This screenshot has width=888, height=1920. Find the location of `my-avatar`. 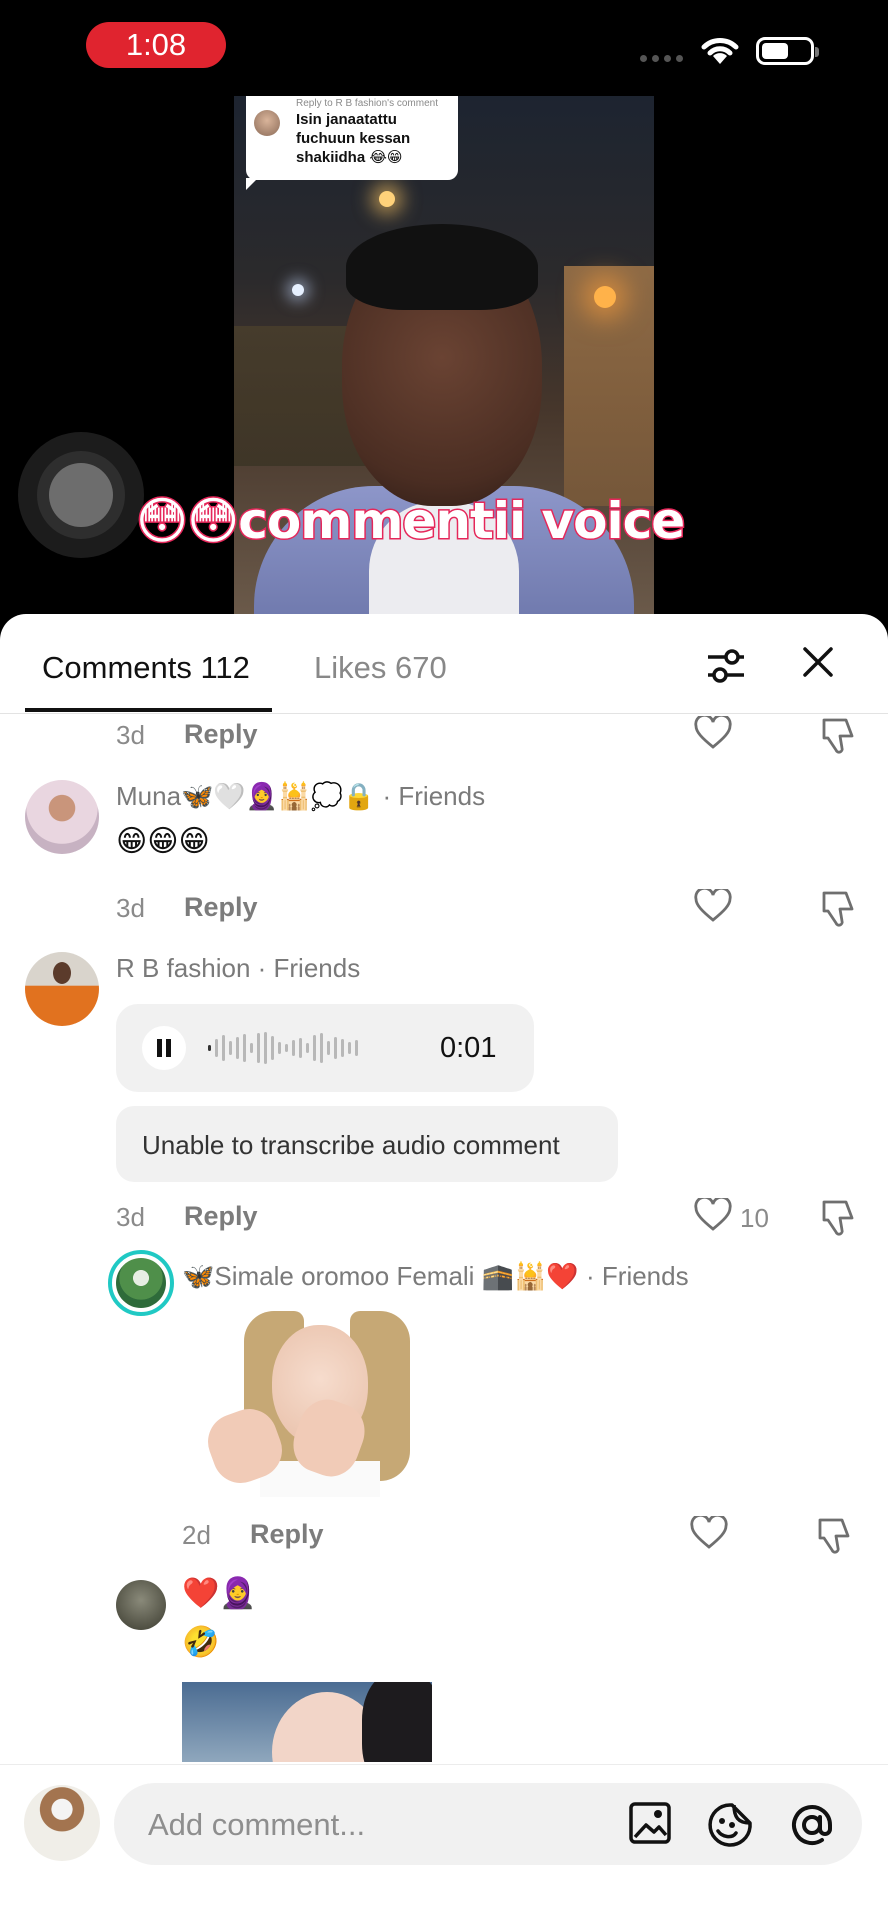

my-avatar is located at coordinates (62, 1823).